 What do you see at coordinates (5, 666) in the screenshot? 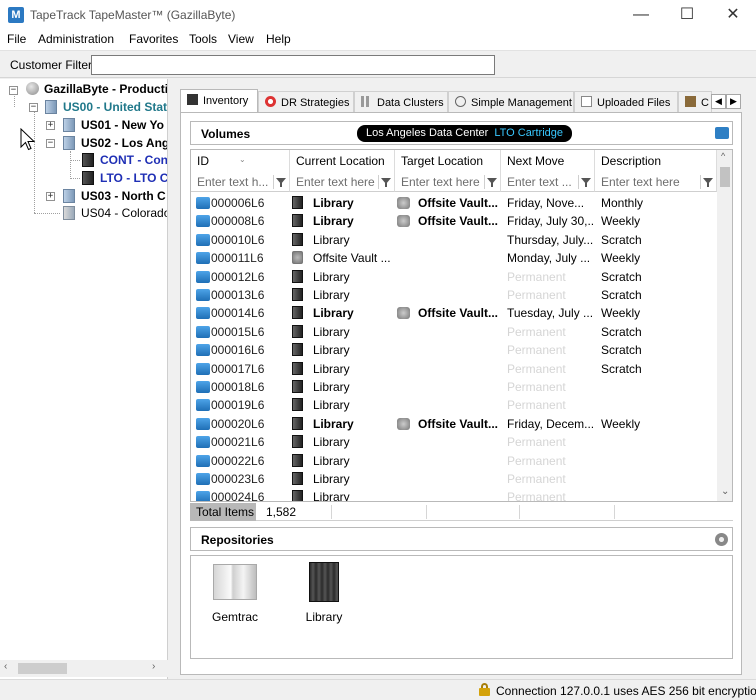
I see `scroll-left-icon: ‹` at bounding box center [5, 666].